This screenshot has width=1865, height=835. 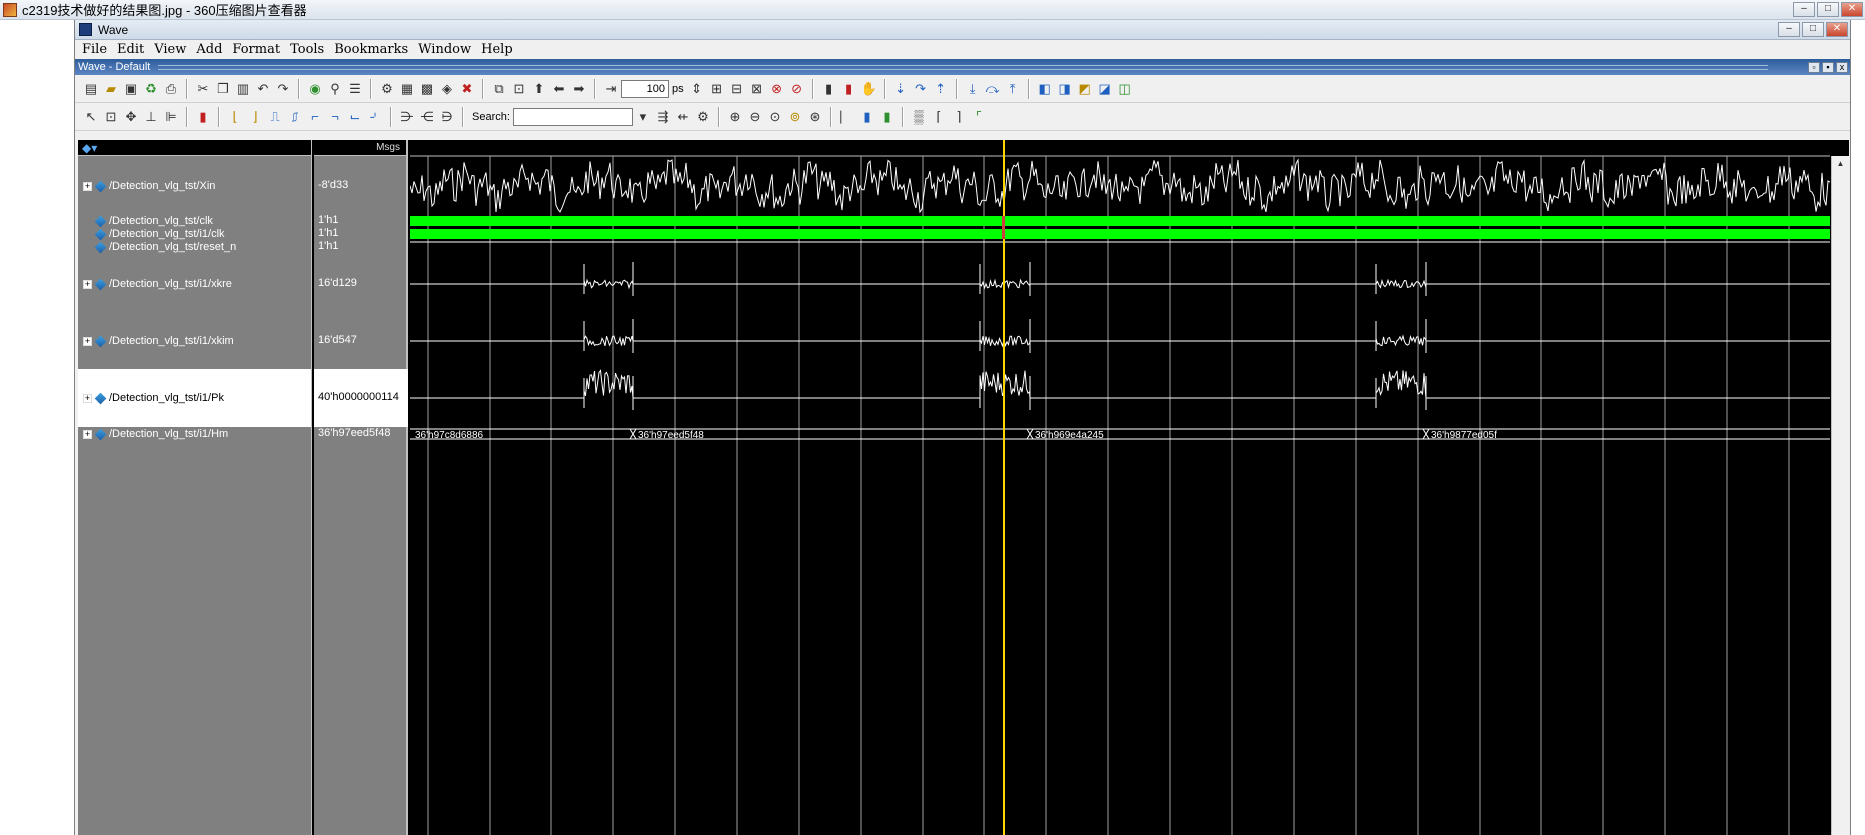 What do you see at coordinates (572, 116) in the screenshot?
I see `search-input` at bounding box center [572, 116].